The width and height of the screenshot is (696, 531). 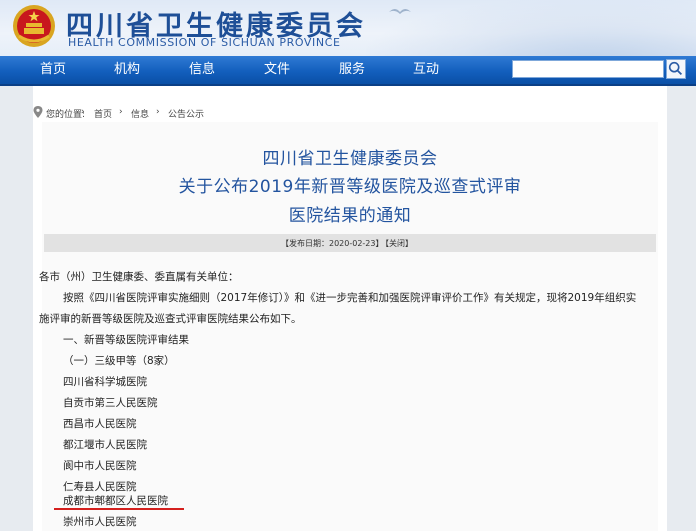 I want to click on section-heading: 一、新晋等级医院评审结果, so click(x=126, y=340).